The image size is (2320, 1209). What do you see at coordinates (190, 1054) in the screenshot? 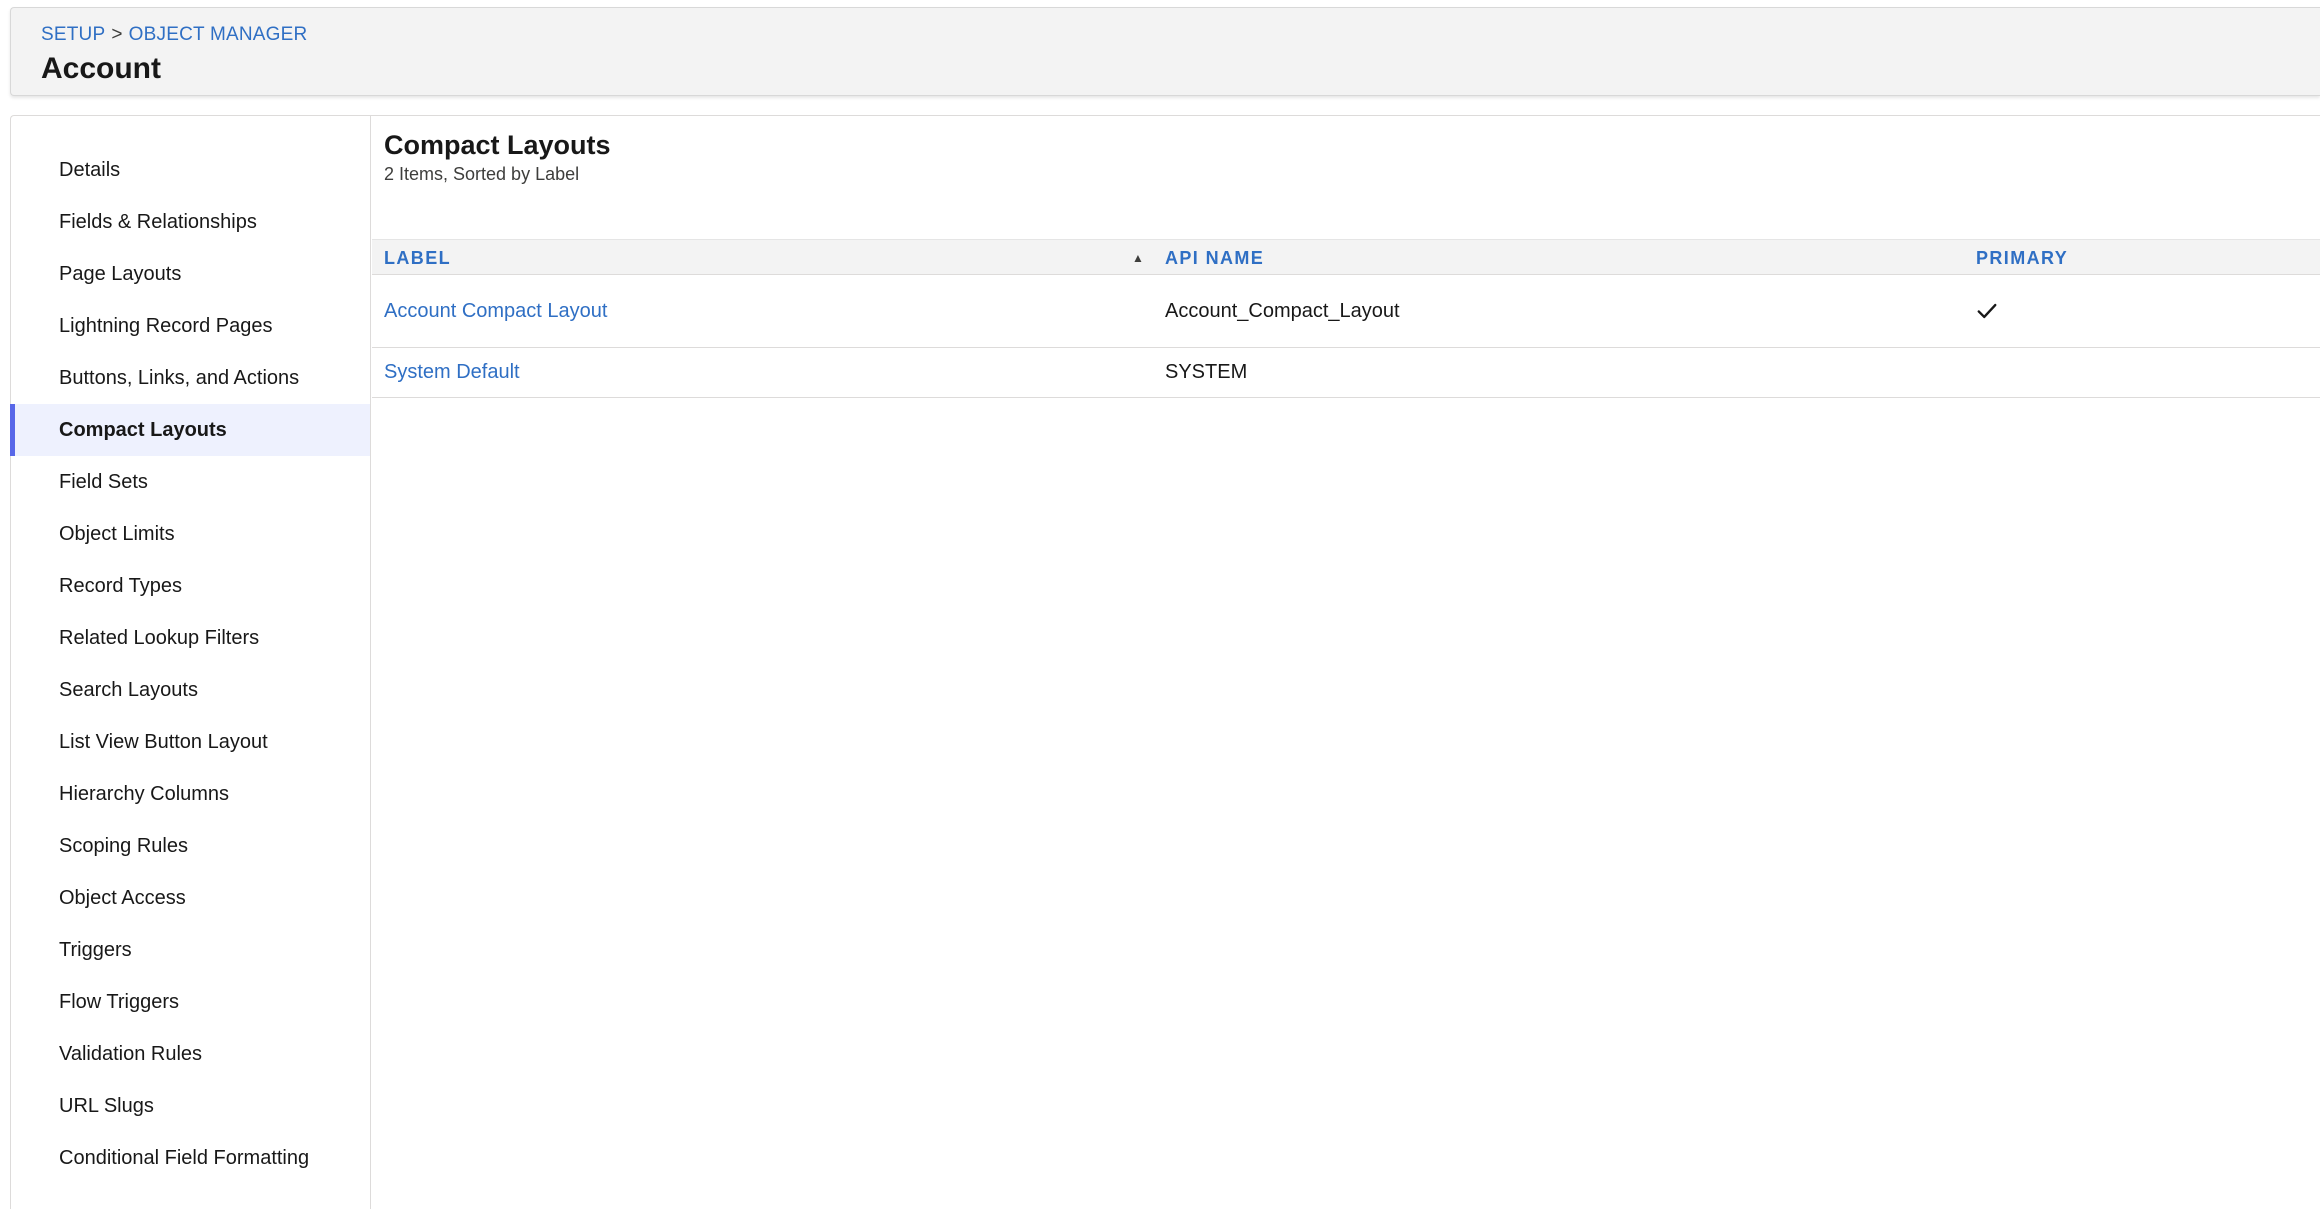
I see `sidebar-item-validation-rules: Validation Rules` at bounding box center [190, 1054].